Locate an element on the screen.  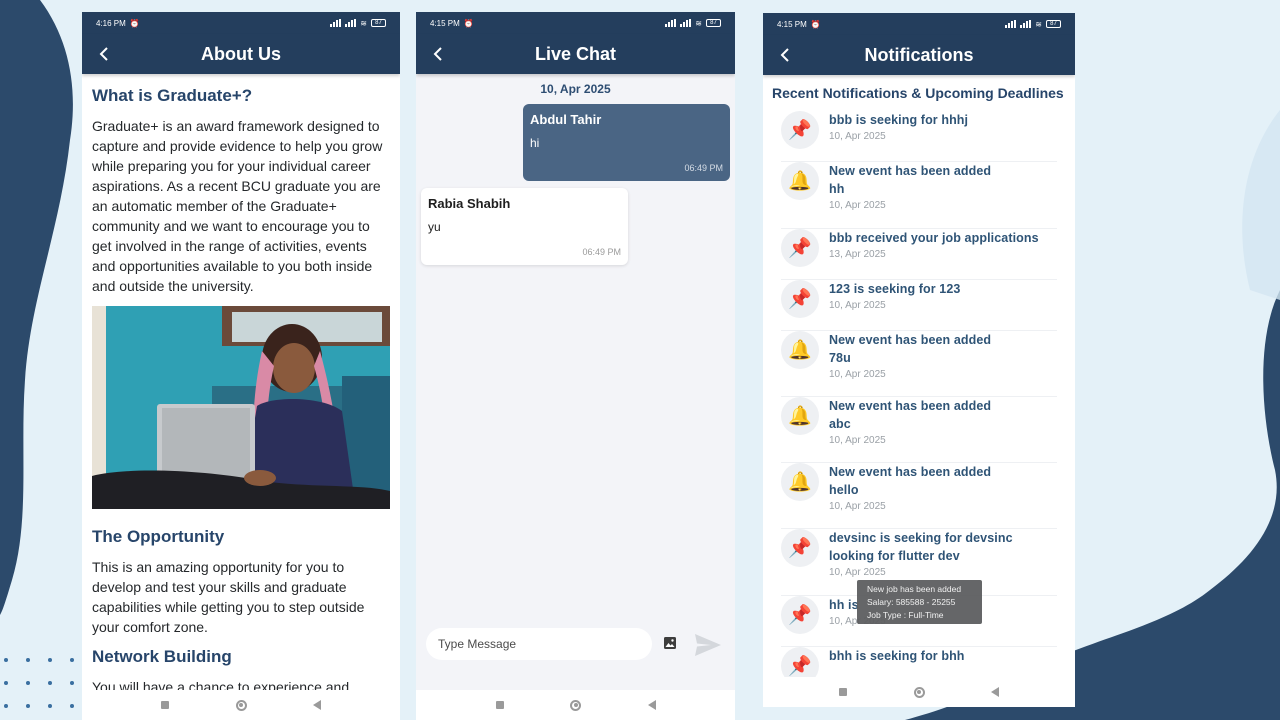
send-icon is located at coordinates (708, 645).